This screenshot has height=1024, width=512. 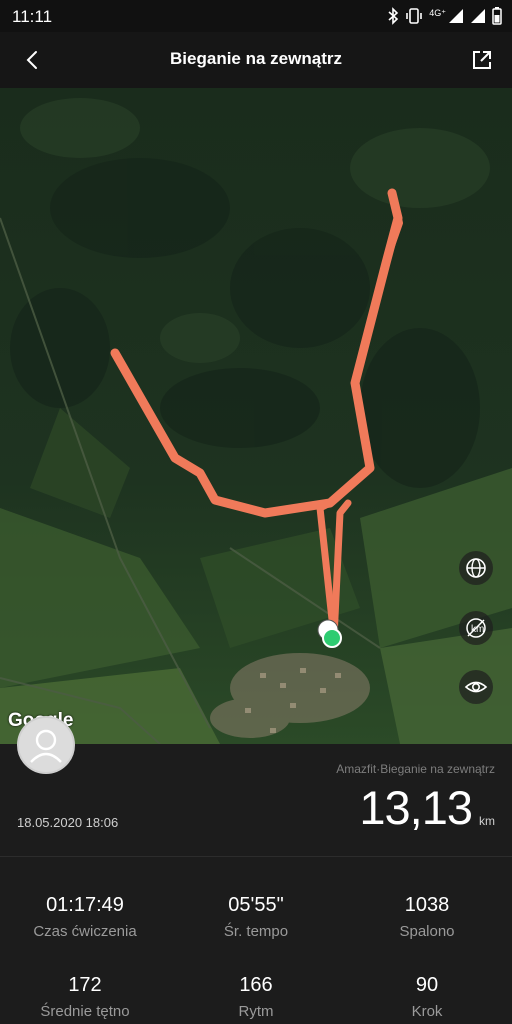 I want to click on map-type-button, so click(x=476, y=568).